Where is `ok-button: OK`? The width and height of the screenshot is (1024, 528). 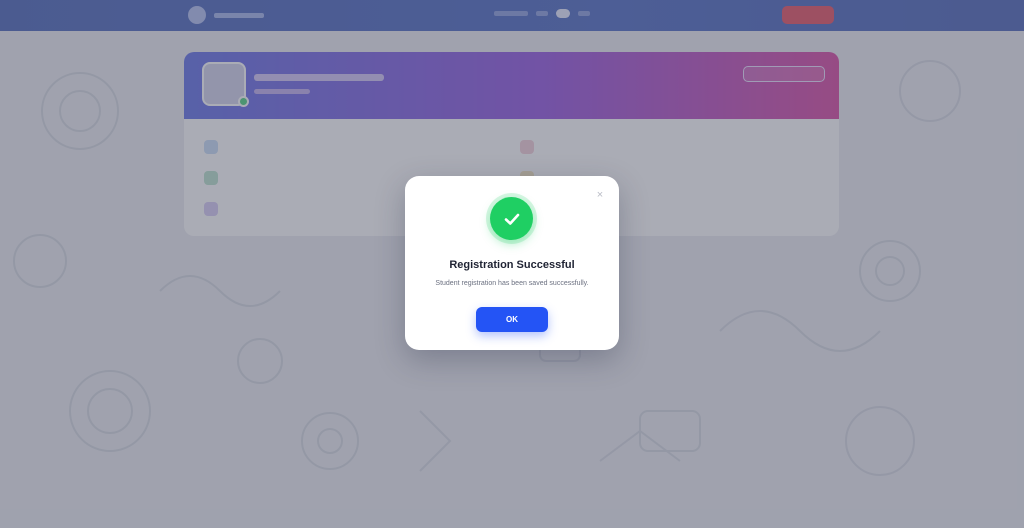 ok-button: OK is located at coordinates (512, 319).